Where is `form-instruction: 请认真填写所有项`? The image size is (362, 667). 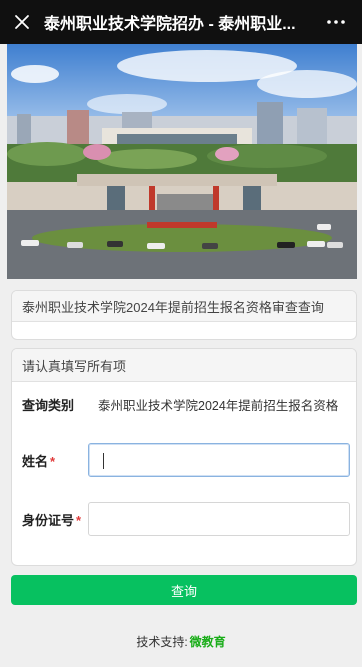 form-instruction: 请认真填写所有项 is located at coordinates (184, 365).